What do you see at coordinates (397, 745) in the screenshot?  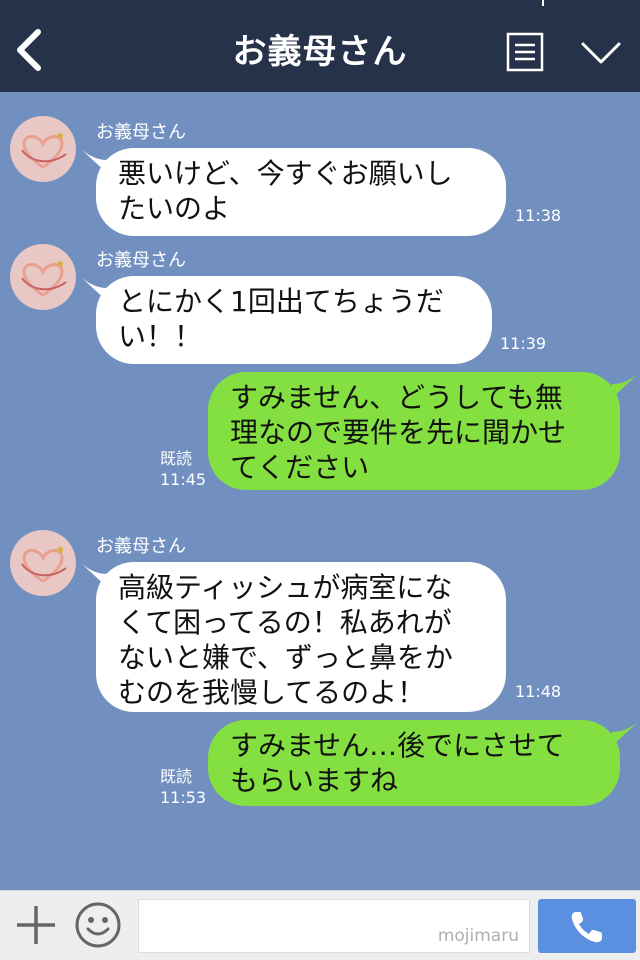 I see `message-line: すみません…後でにさせて` at bounding box center [397, 745].